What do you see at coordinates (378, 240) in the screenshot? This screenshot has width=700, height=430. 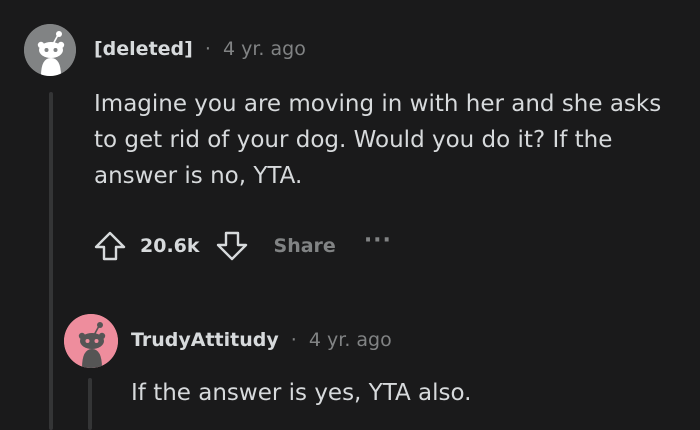 I see `more-options-icon: ···` at bounding box center [378, 240].